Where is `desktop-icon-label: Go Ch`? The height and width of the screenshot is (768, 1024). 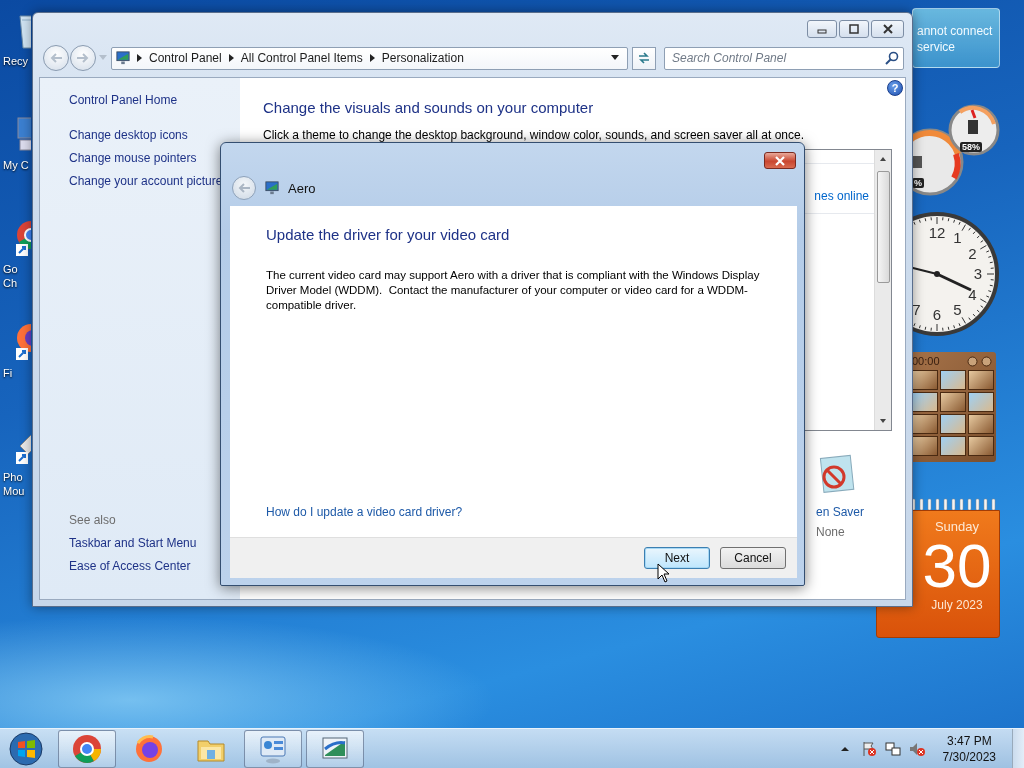
desktop-icon-label: Go Ch is located at coordinates (10, 276).